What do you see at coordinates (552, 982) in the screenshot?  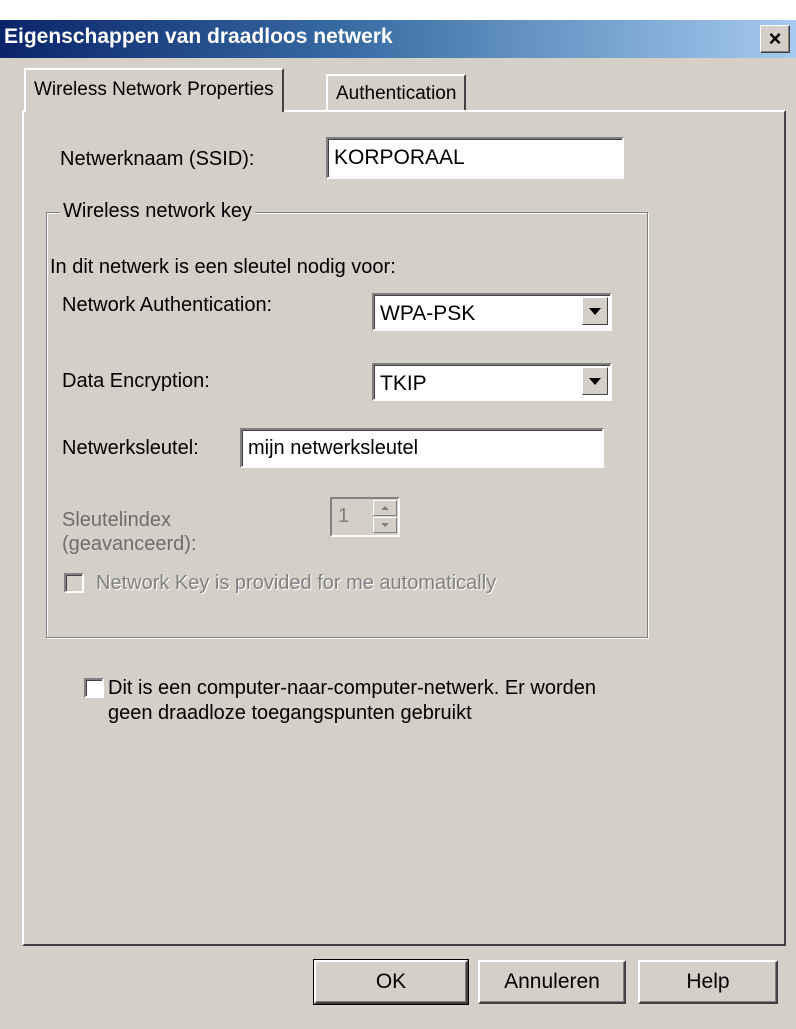 I see `cancel-button: Annuleren` at bounding box center [552, 982].